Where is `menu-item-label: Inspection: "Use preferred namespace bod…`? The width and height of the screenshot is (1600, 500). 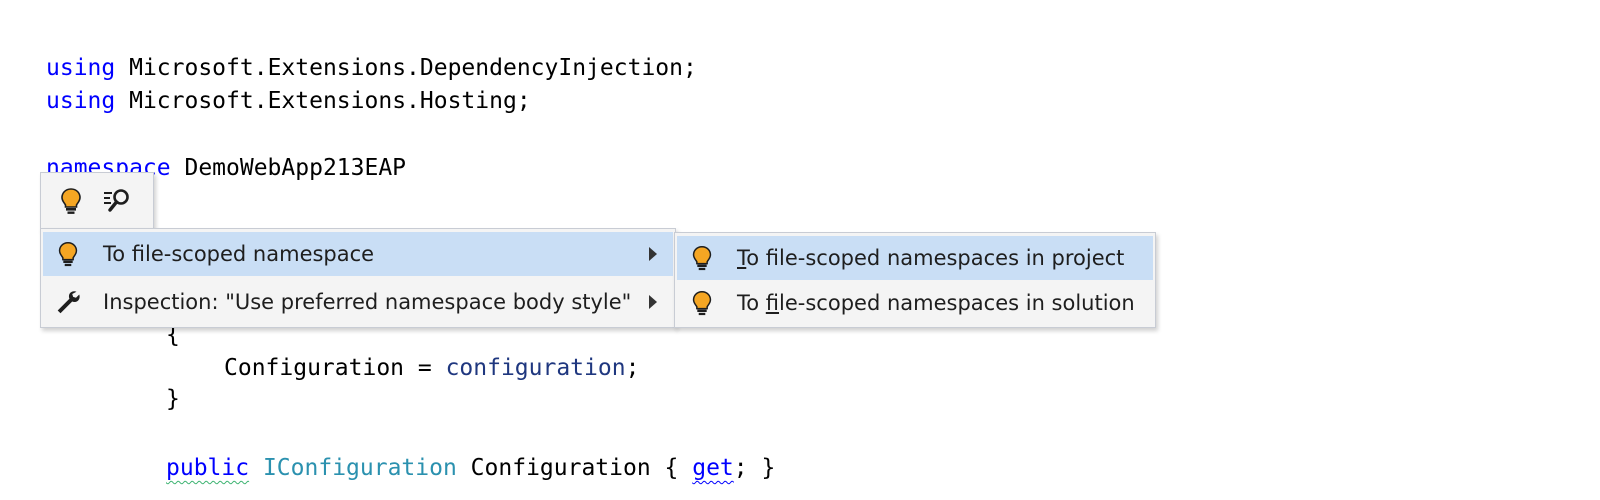
menu-item-label: Inspection: "Use preferred namespace bod… is located at coordinates (367, 302).